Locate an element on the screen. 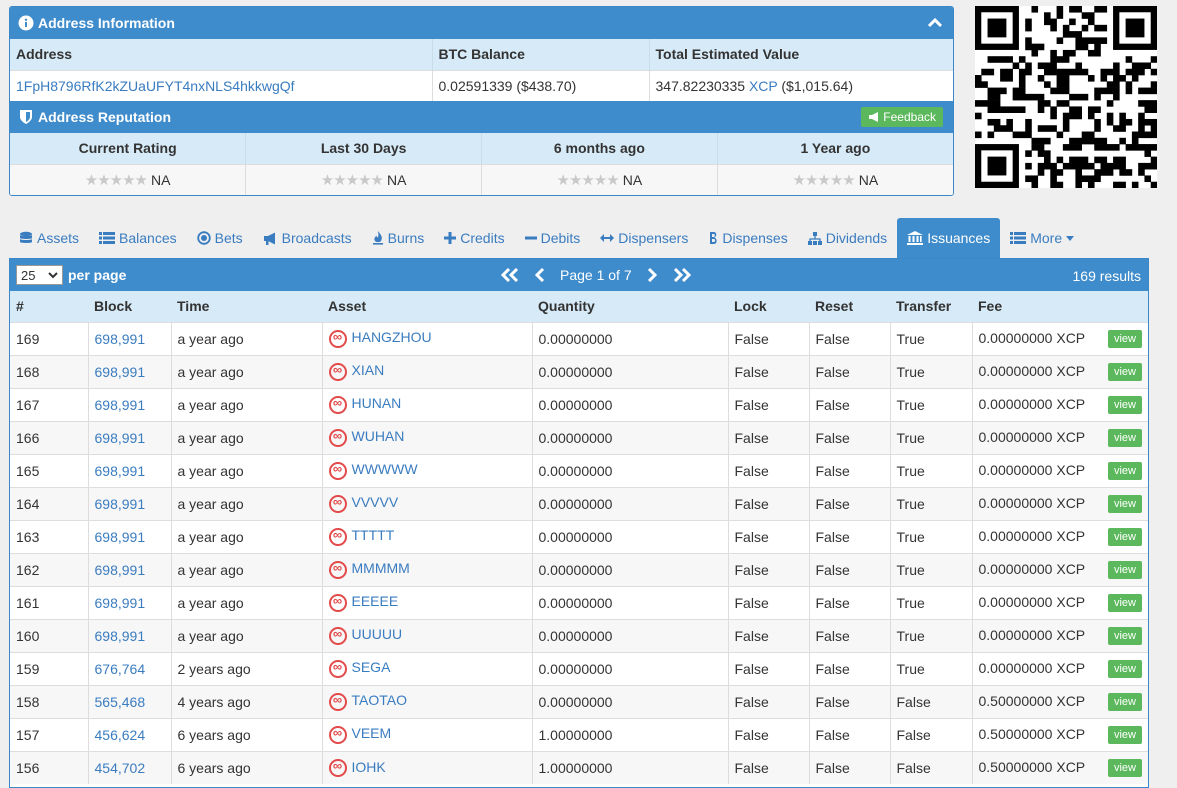  xcp-link: XCP is located at coordinates (763, 86).